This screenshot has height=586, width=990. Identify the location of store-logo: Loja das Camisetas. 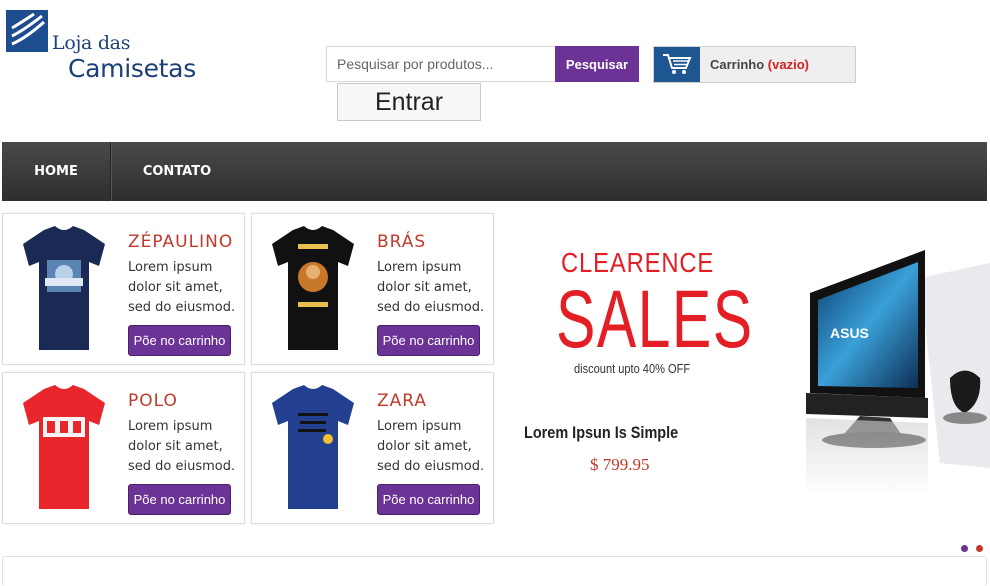
(116, 47).